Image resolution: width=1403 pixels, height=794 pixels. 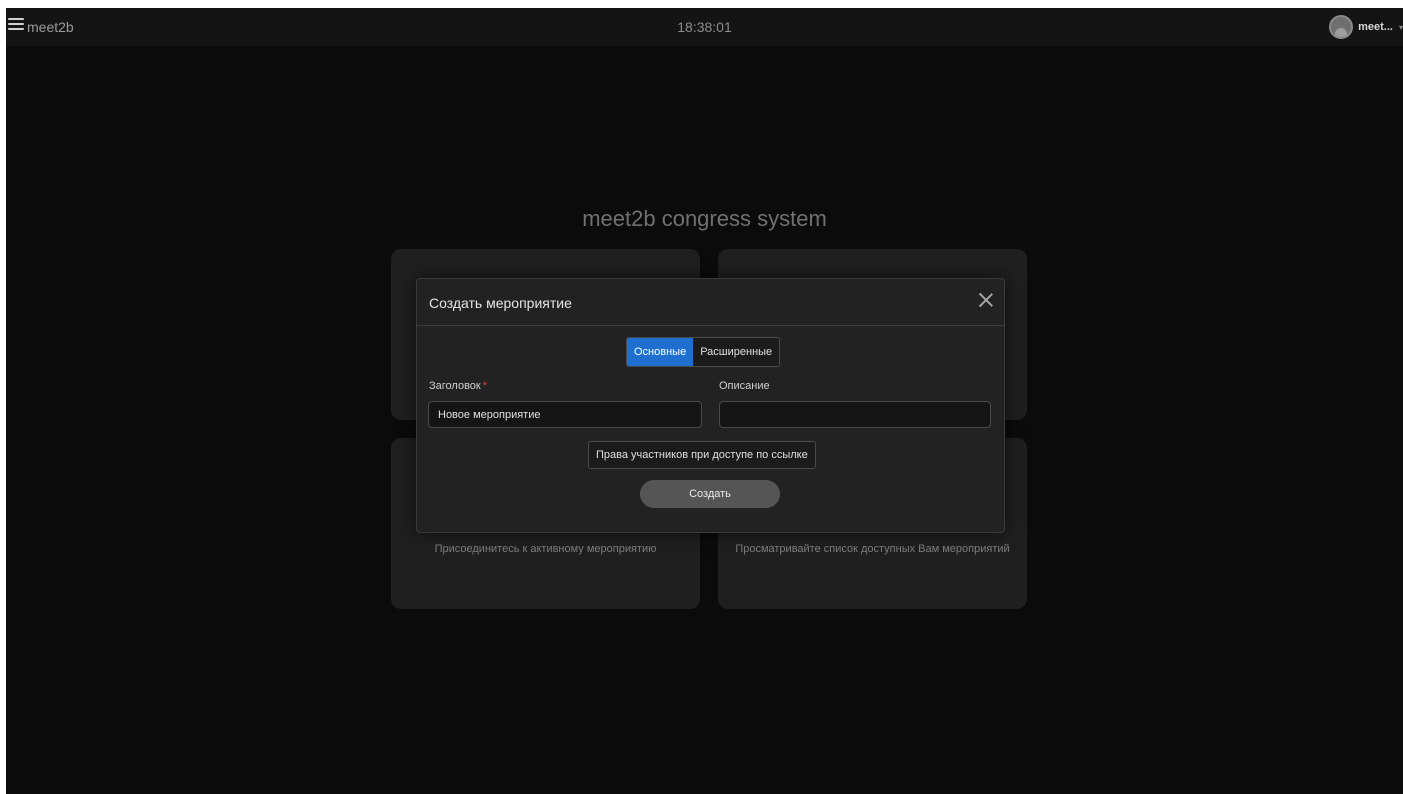 What do you see at coordinates (484, 386) in the screenshot?
I see `required-mark: *` at bounding box center [484, 386].